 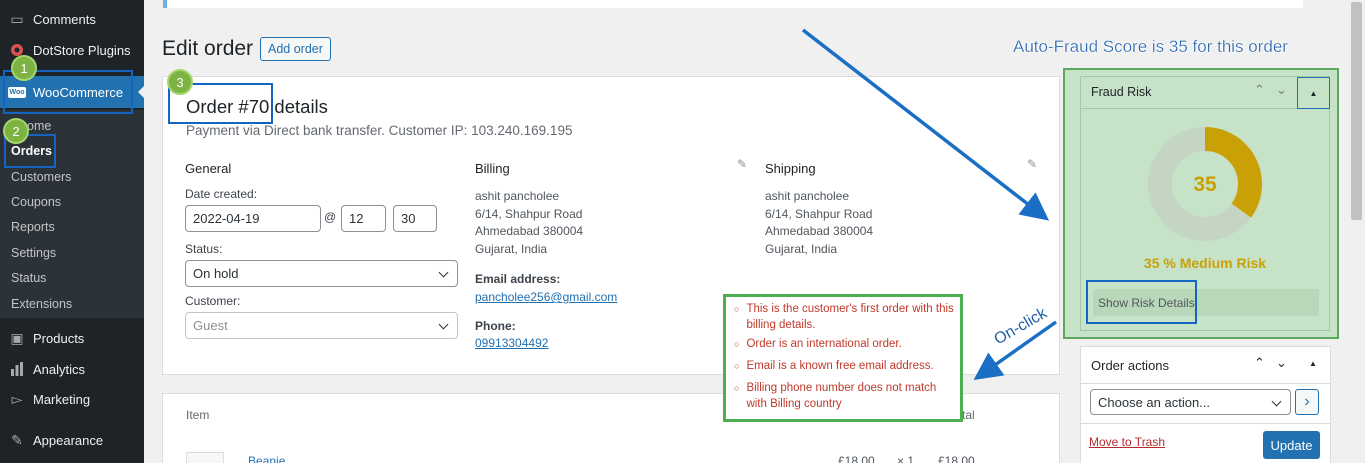 I want to click on risk-detail-item: ○ Email is a known free email address., so click(x=844, y=366).